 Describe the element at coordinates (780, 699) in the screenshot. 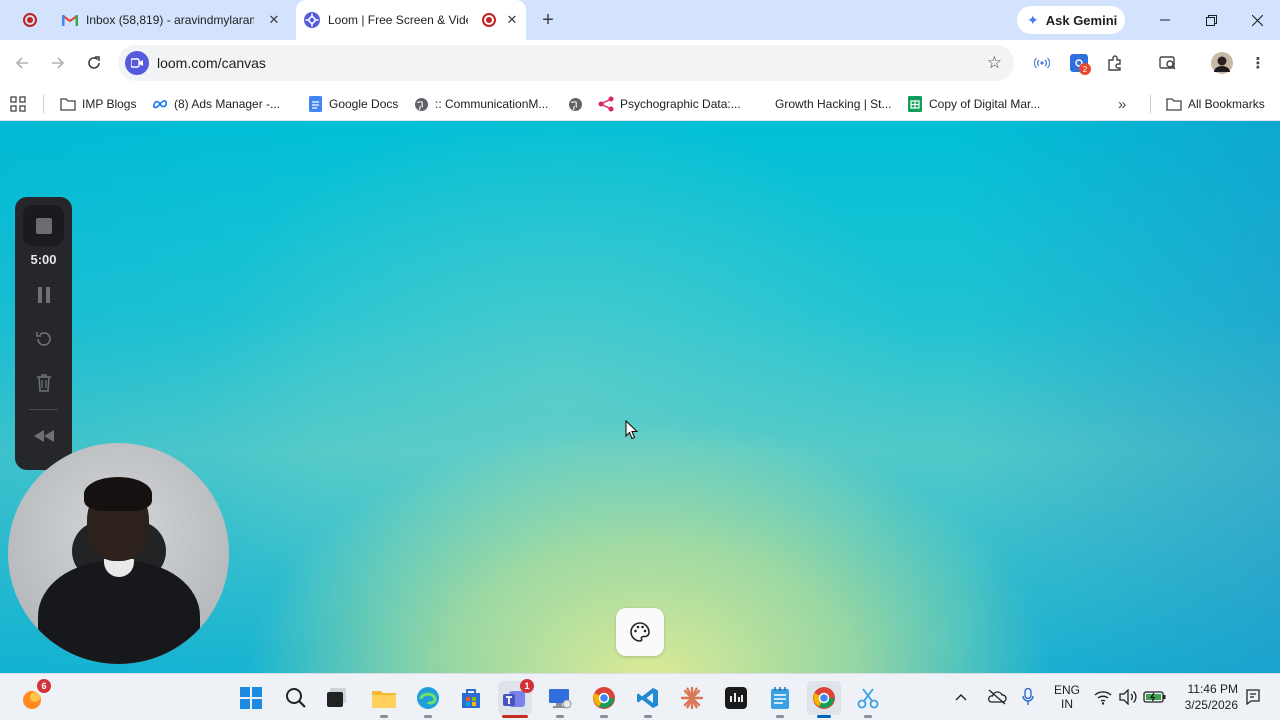

I see `notepad-icon` at that location.